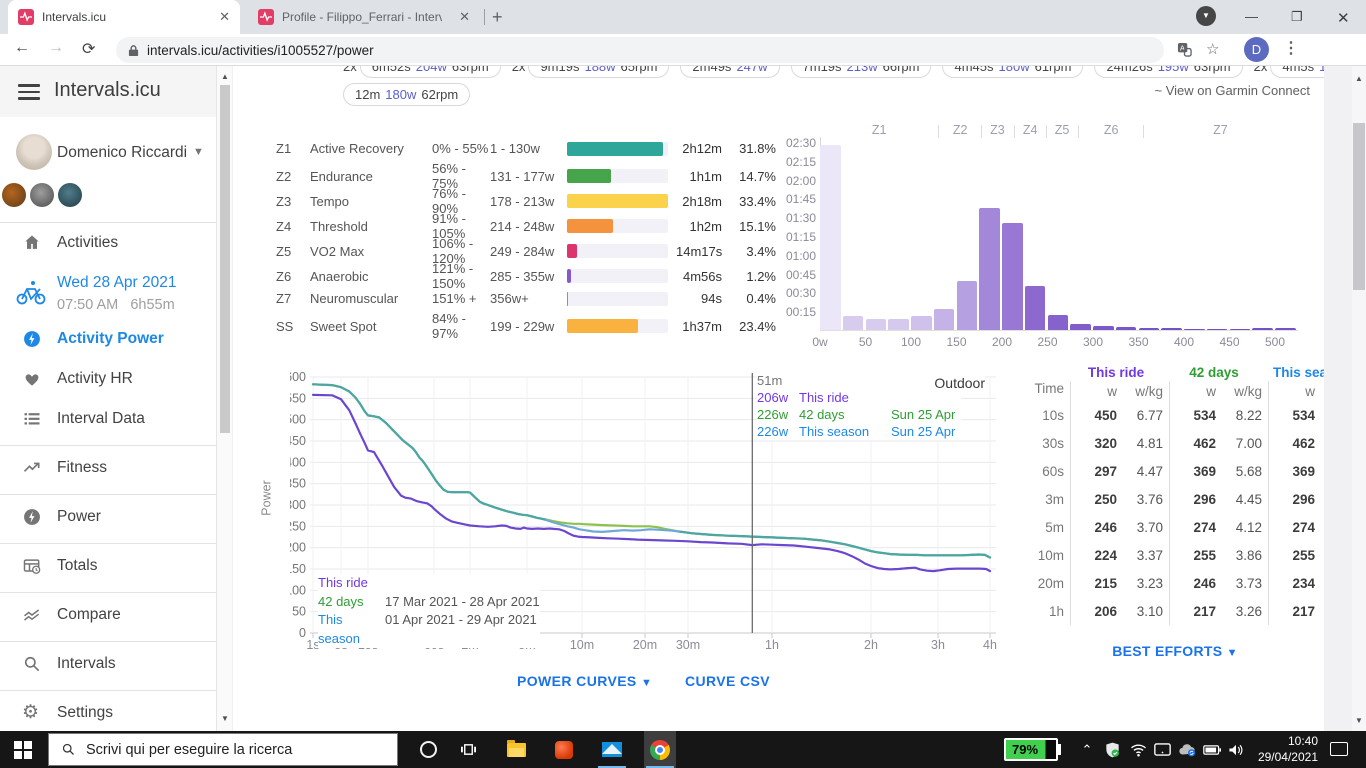 Image resolution: width=1366 pixels, height=768 pixels. I want to click on interval-pill: 12m 180w 62rpm, so click(407, 94).